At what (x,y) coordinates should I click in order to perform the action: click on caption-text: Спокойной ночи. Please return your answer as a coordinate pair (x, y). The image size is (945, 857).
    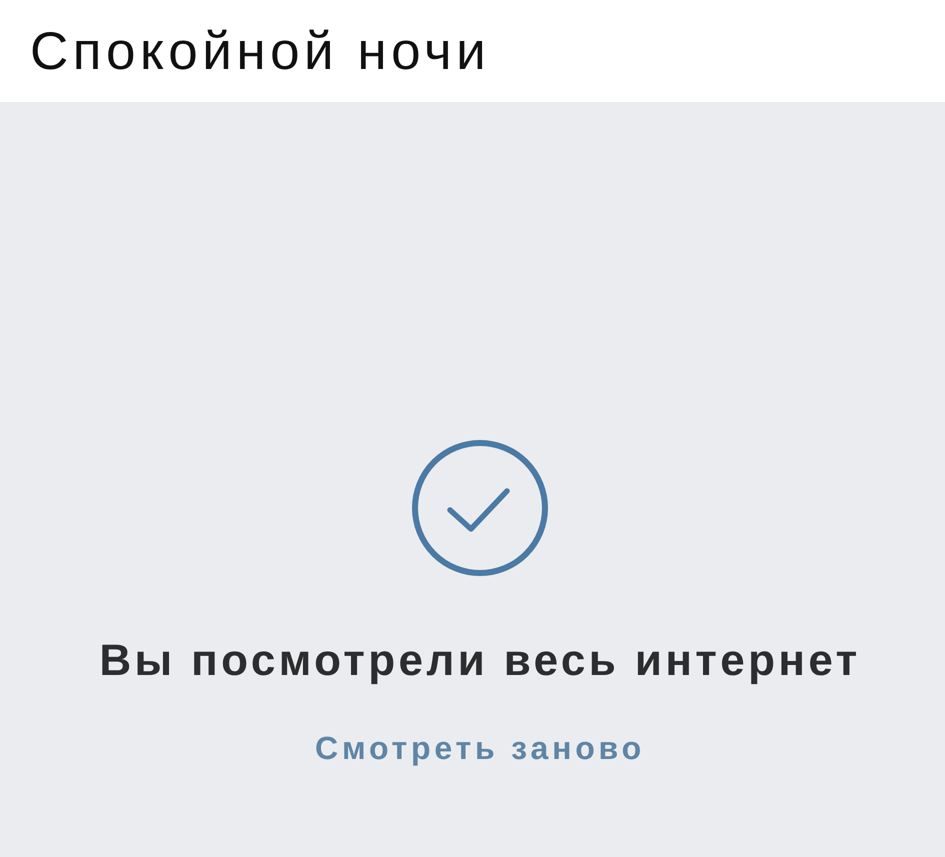
    Looking at the image, I should click on (260, 52).